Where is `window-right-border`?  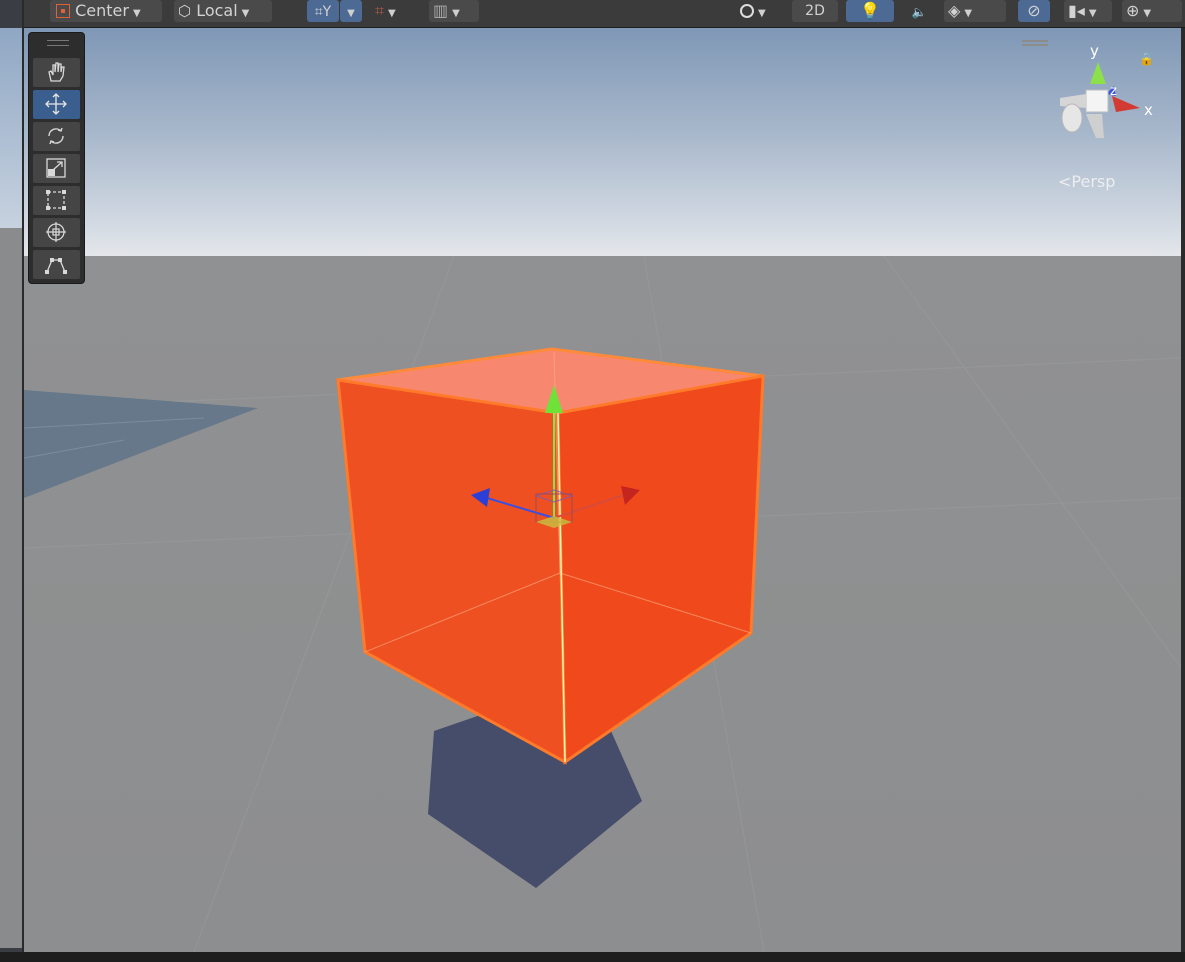
window-right-border is located at coordinates (1183, 490).